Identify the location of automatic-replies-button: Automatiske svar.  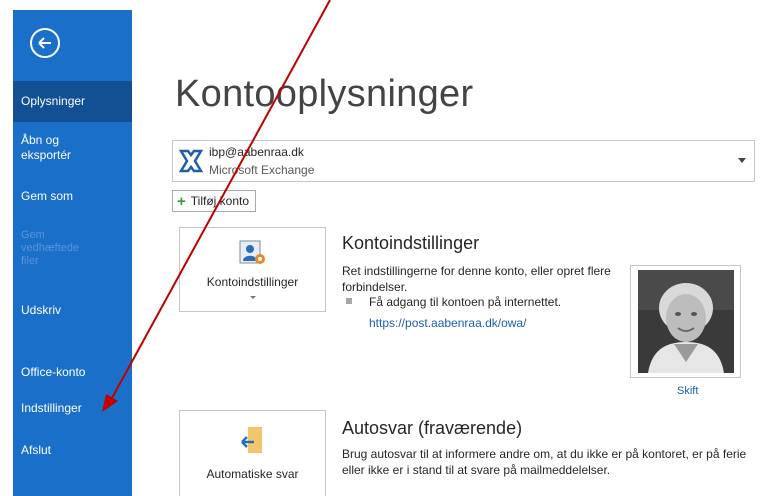
(252, 453).